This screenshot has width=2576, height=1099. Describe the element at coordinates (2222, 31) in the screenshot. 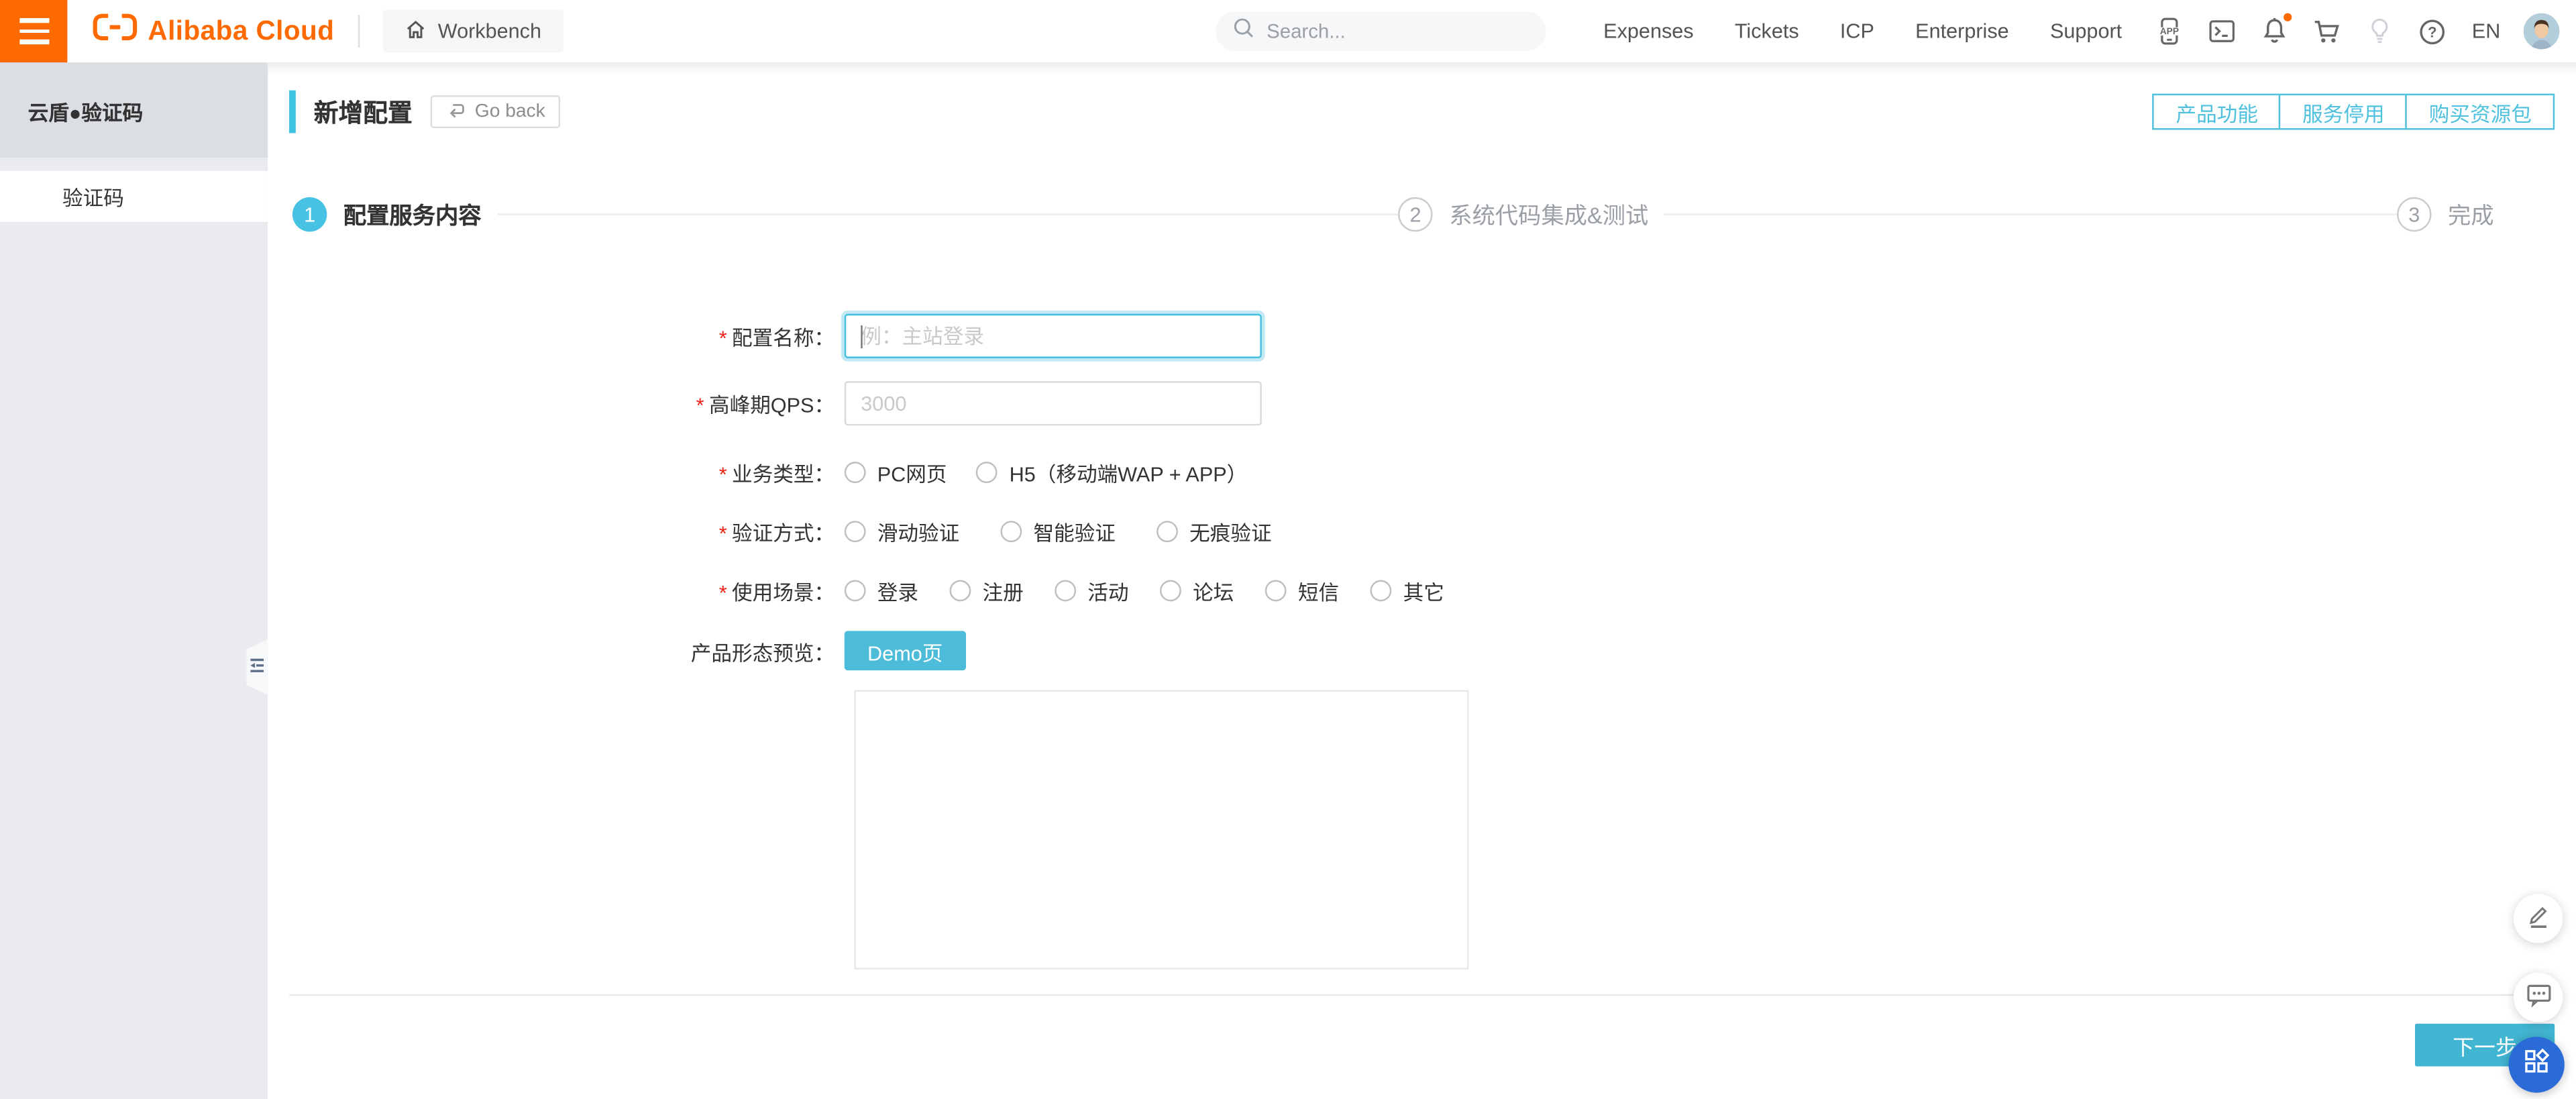

I see `cli-terminal-icon` at that location.